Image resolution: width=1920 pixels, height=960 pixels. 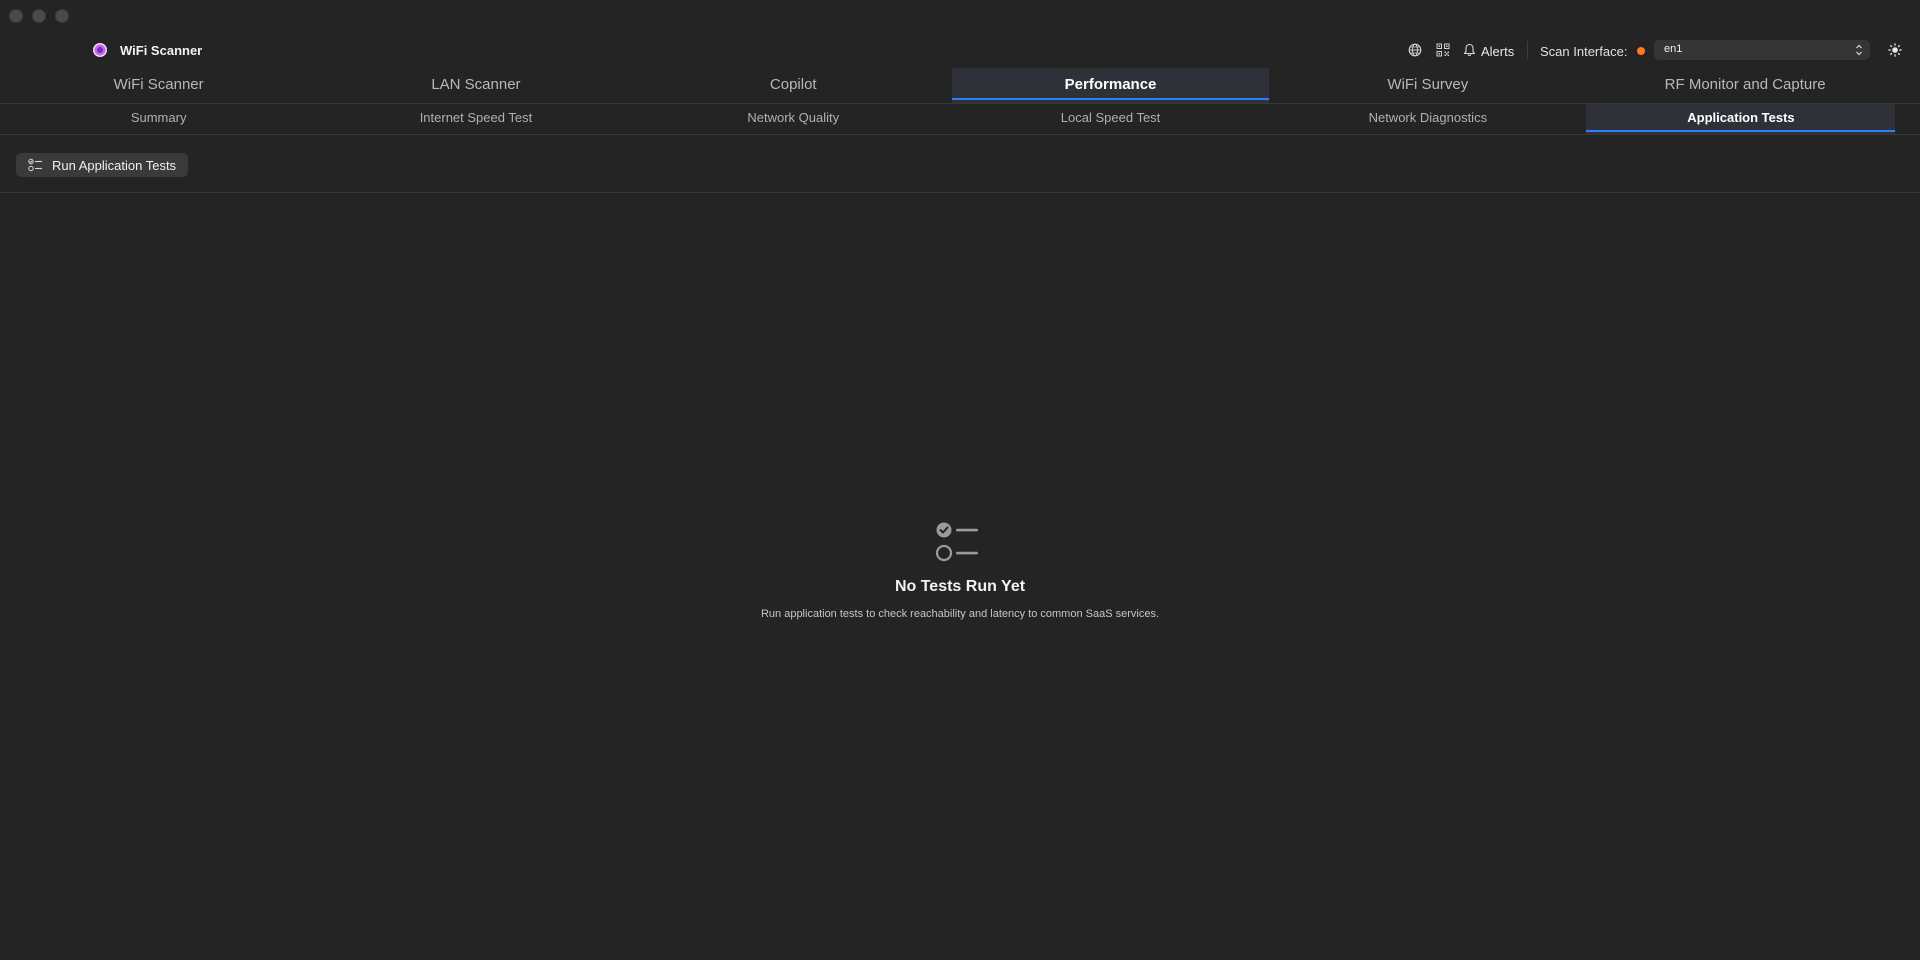 What do you see at coordinates (100, 50) in the screenshot?
I see `app-logo-icon` at bounding box center [100, 50].